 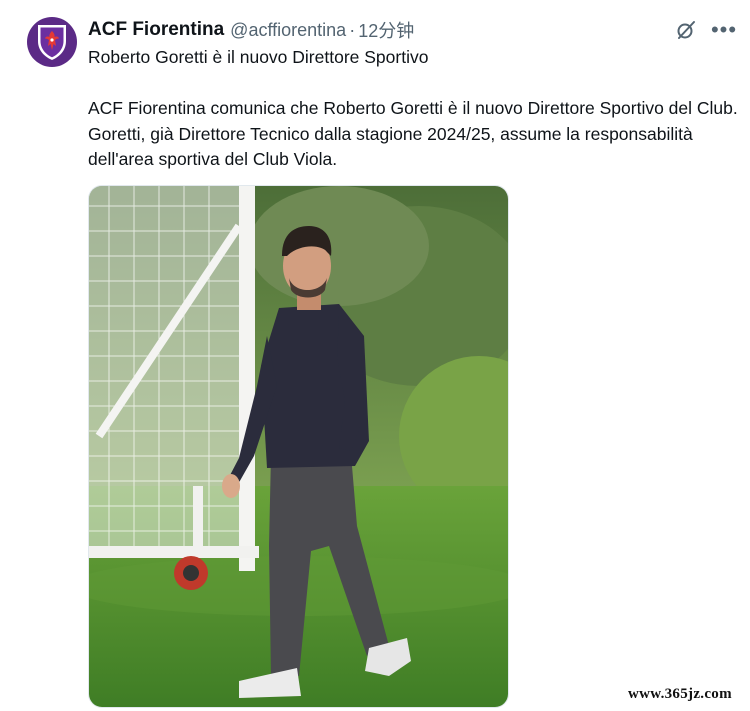 What do you see at coordinates (156, 30) in the screenshot?
I see `account-name: ACF Fiorentina` at bounding box center [156, 30].